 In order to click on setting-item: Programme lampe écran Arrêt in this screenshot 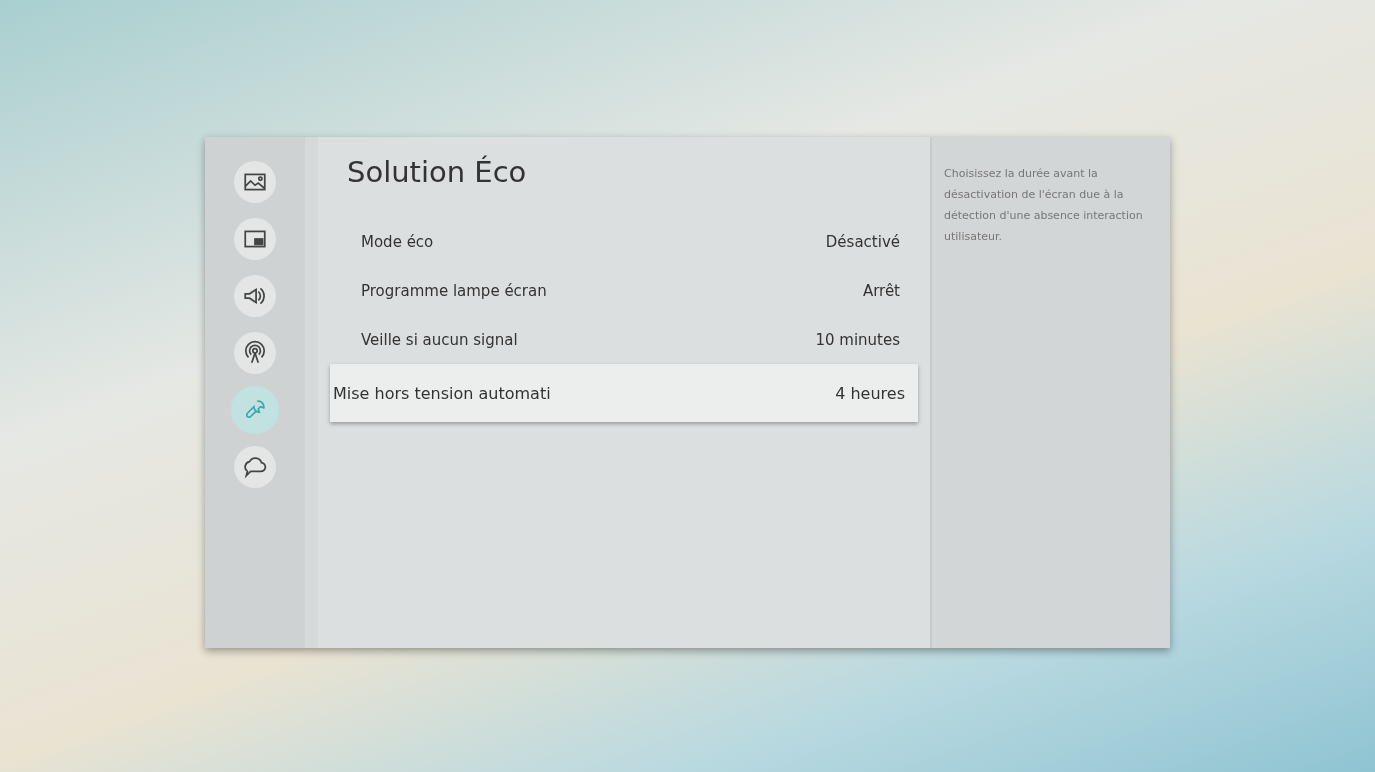, I will do `click(630, 290)`.